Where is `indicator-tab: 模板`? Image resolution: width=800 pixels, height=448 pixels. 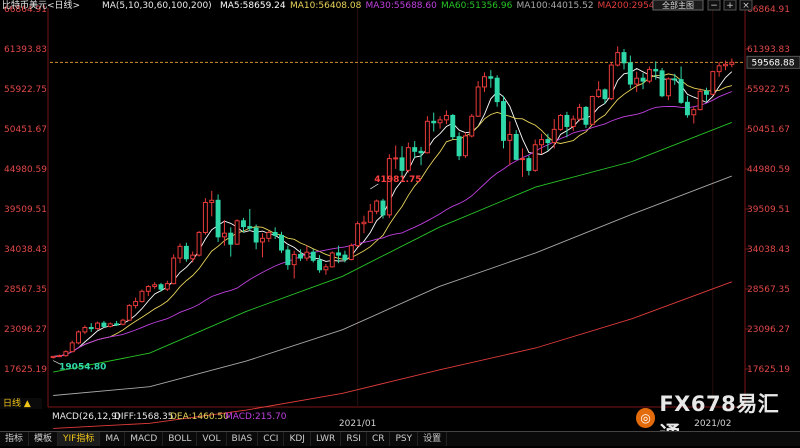 indicator-tab: 模板 is located at coordinates (44, 439).